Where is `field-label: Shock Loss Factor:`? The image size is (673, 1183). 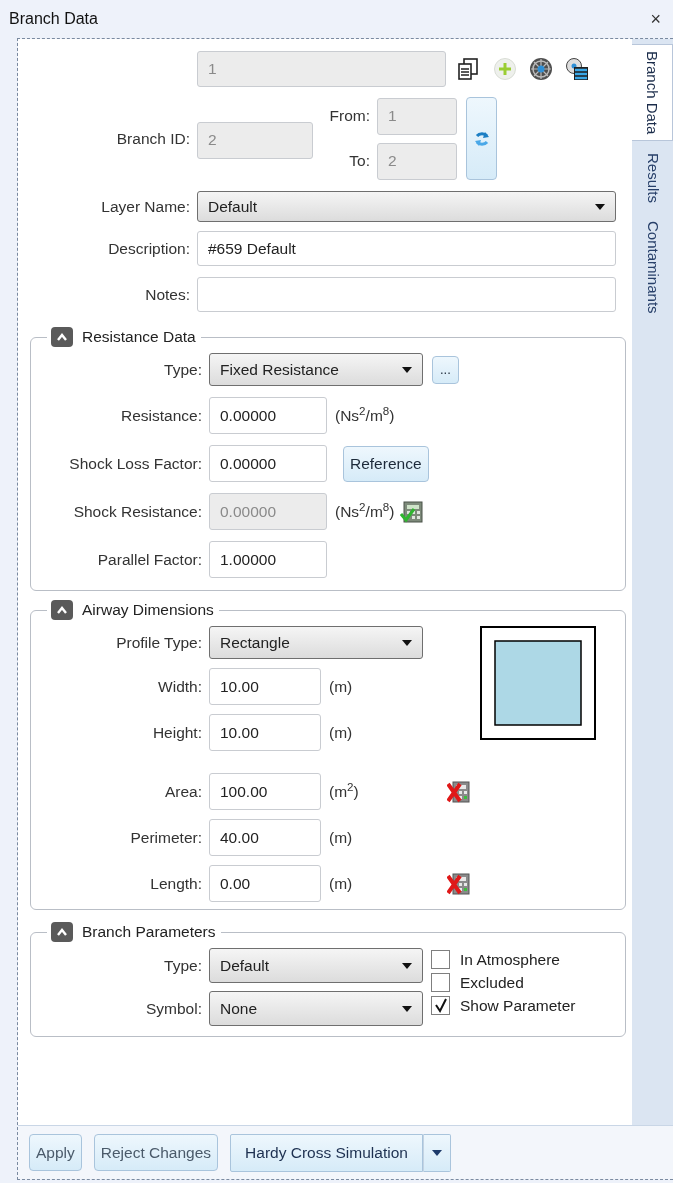 field-label: Shock Loss Factor: is located at coordinates (135, 463).